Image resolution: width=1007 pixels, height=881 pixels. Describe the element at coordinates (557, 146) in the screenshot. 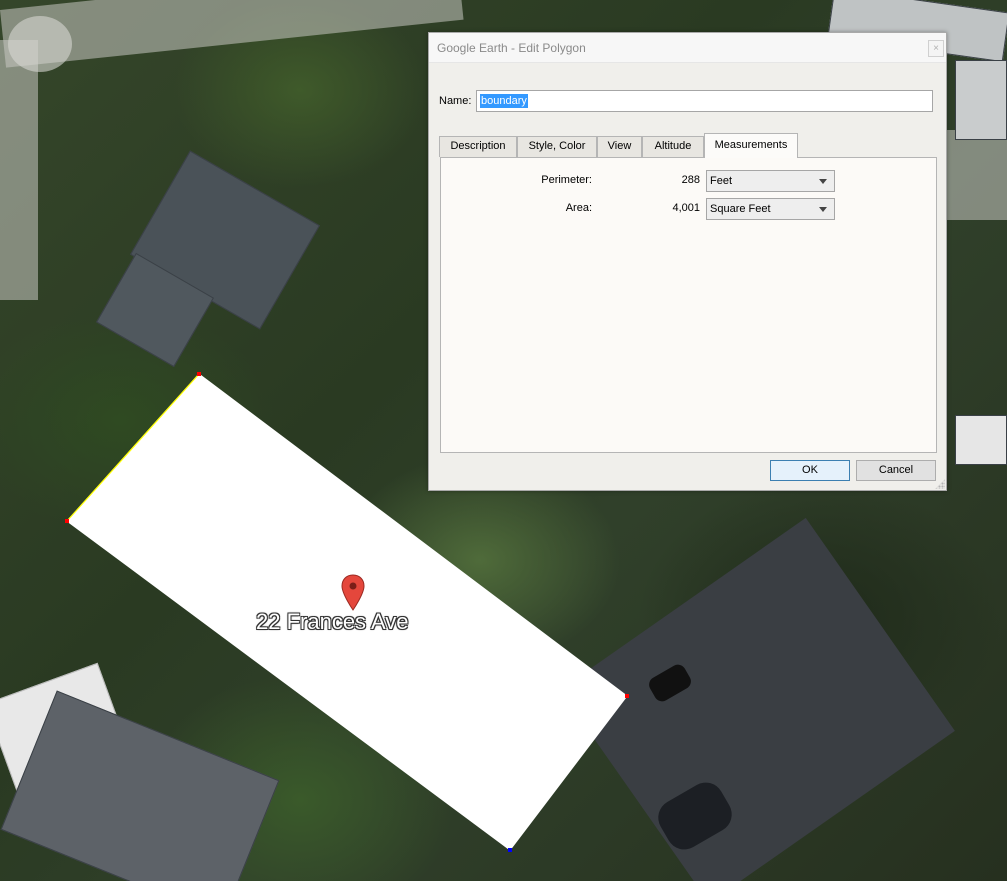

I see `tab-style-color: Style, Color` at that location.